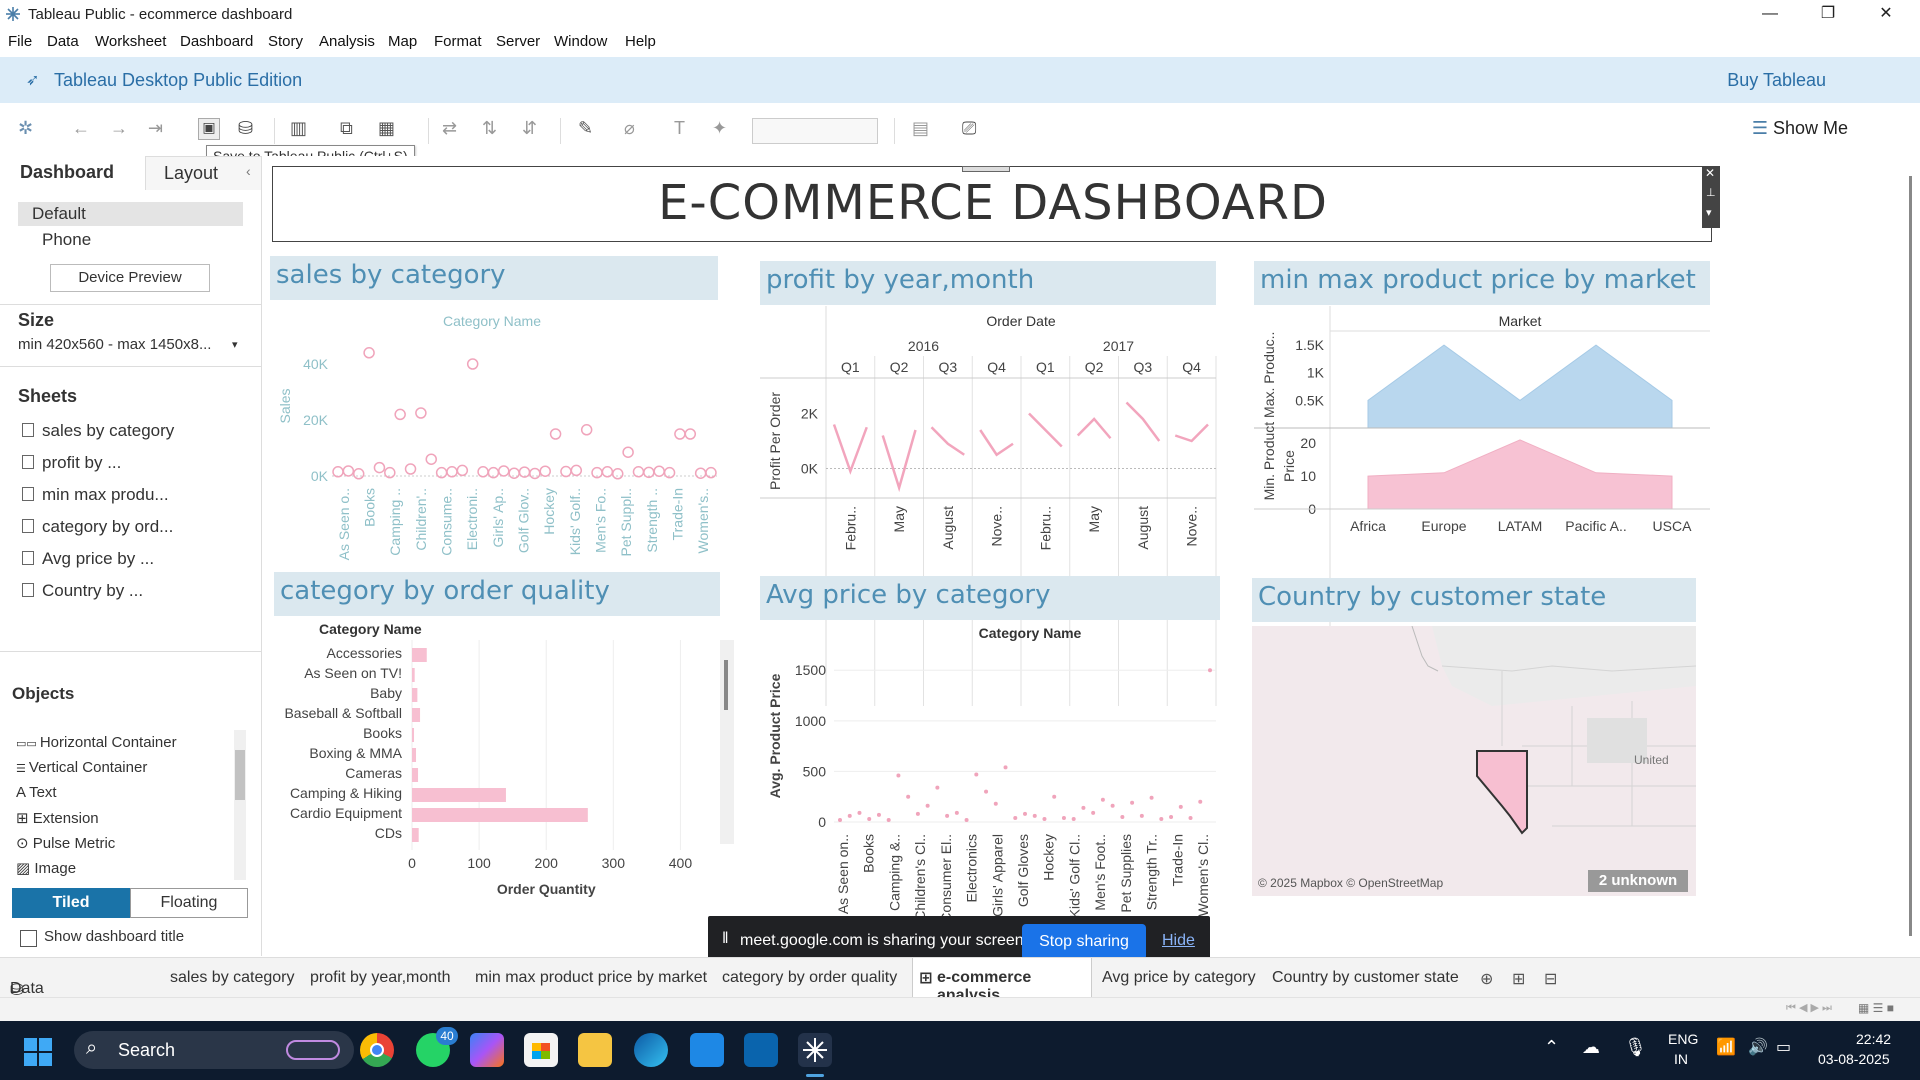 This screenshot has height=1080, width=1920. What do you see at coordinates (386, 128) in the screenshot?
I see `clear-sheet-icon: ▦` at bounding box center [386, 128].